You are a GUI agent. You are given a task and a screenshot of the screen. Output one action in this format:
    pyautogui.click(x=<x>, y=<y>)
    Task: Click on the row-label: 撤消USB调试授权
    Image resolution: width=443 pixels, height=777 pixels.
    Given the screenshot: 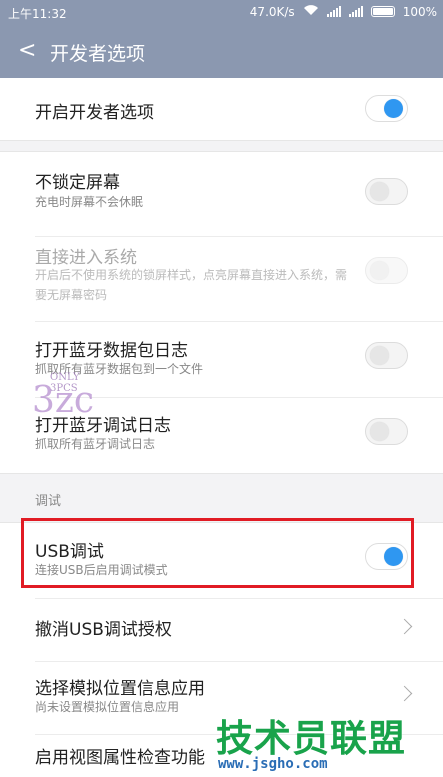 What is the action you would take?
    pyautogui.click(x=103, y=630)
    